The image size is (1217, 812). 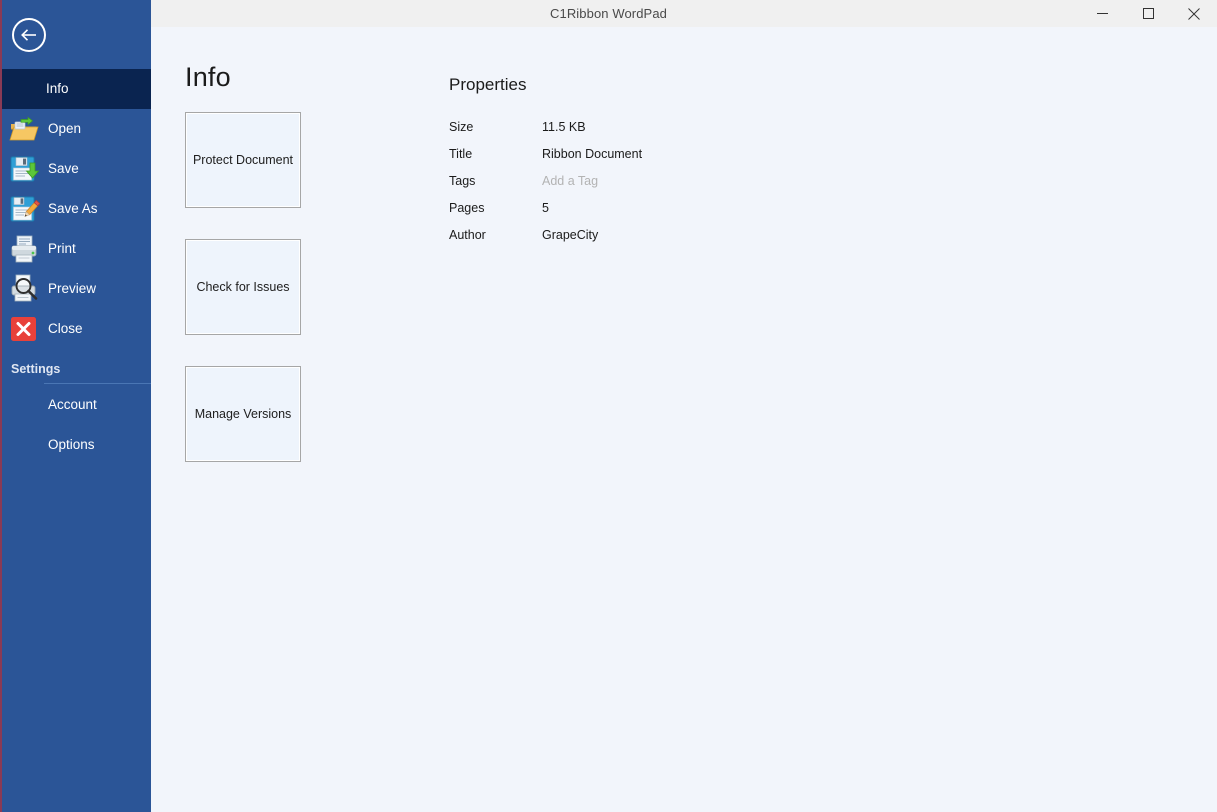 I want to click on back-button, so click(x=29, y=34).